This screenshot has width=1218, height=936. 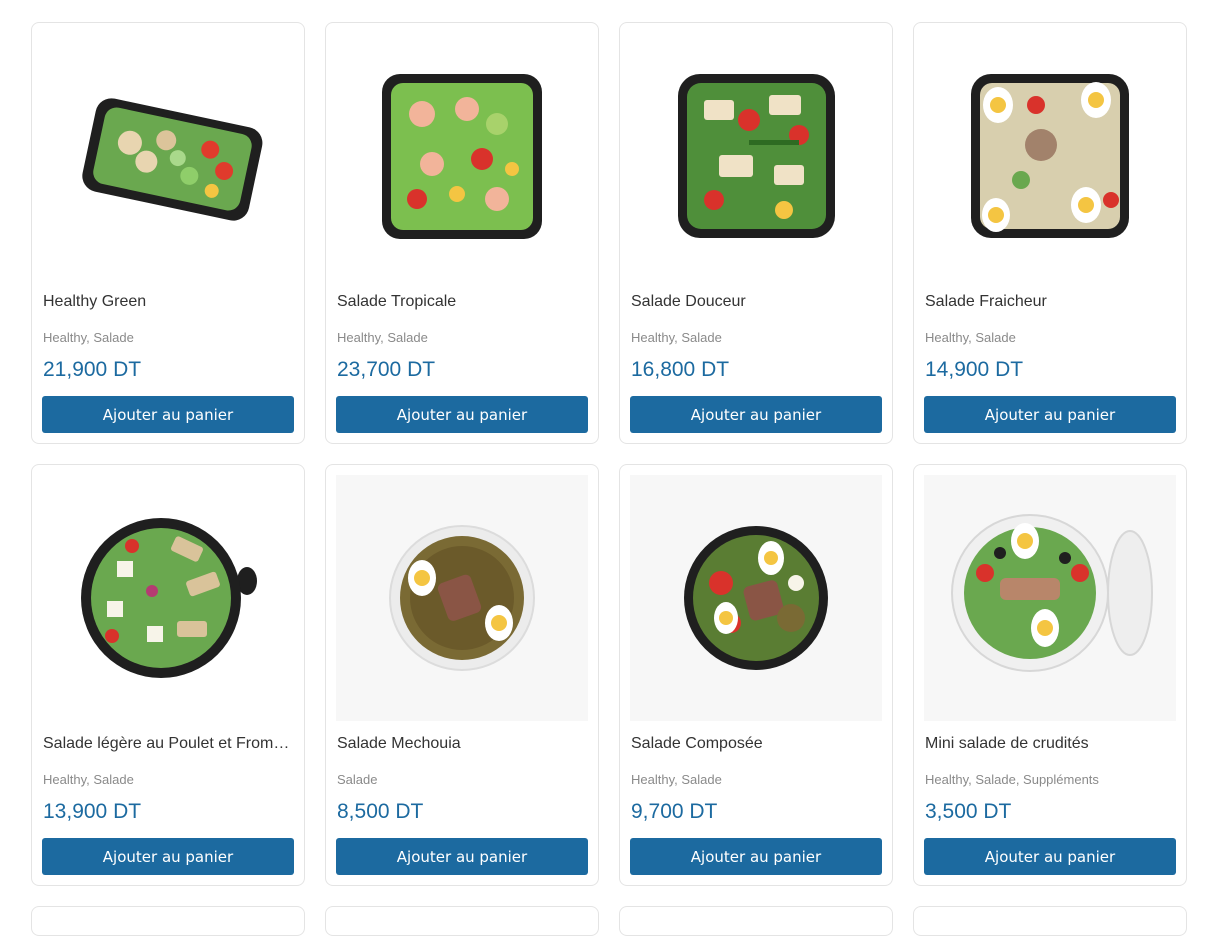 I want to click on product-title: Salade légère au Poulet et Fromage, so click(x=168, y=744).